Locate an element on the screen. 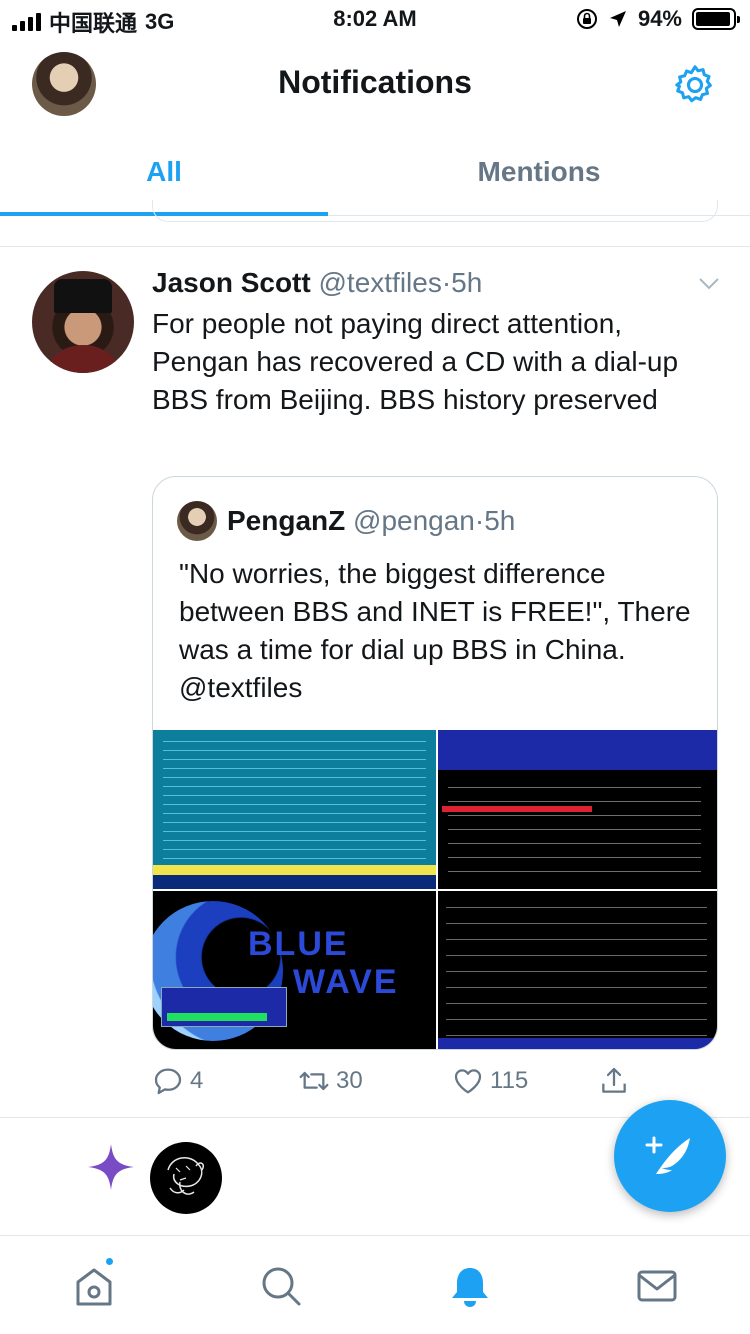  search-icon is located at coordinates (281, 1286).